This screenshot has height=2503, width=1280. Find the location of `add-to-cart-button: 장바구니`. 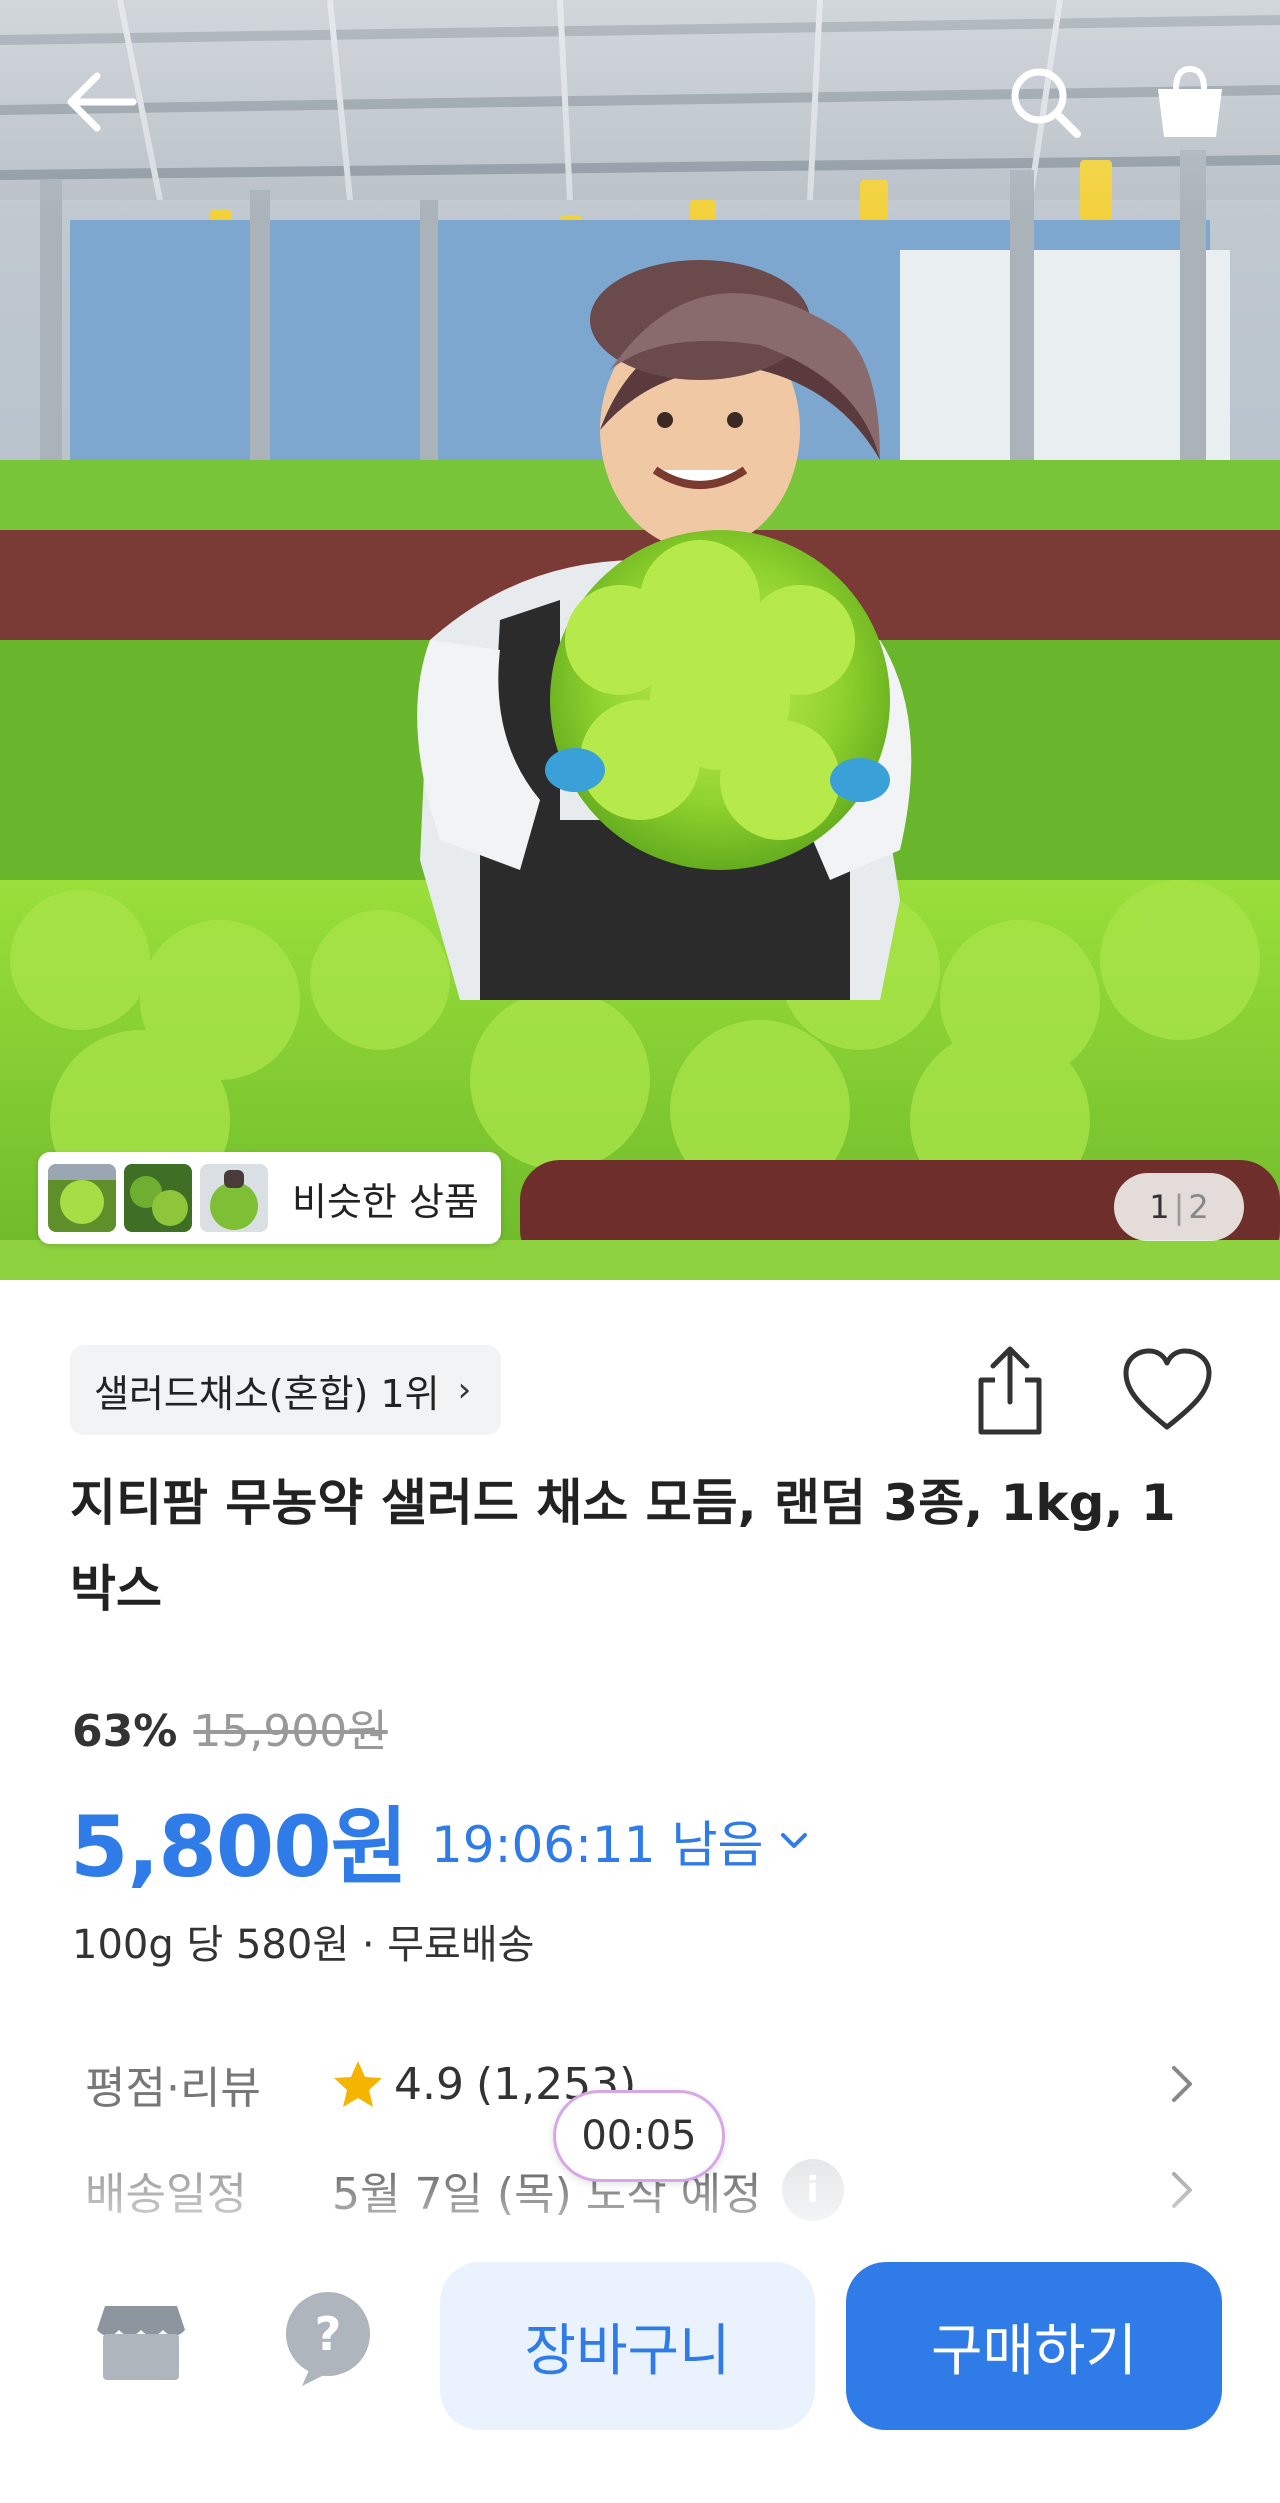

add-to-cart-button: 장바구니 is located at coordinates (627, 2346).